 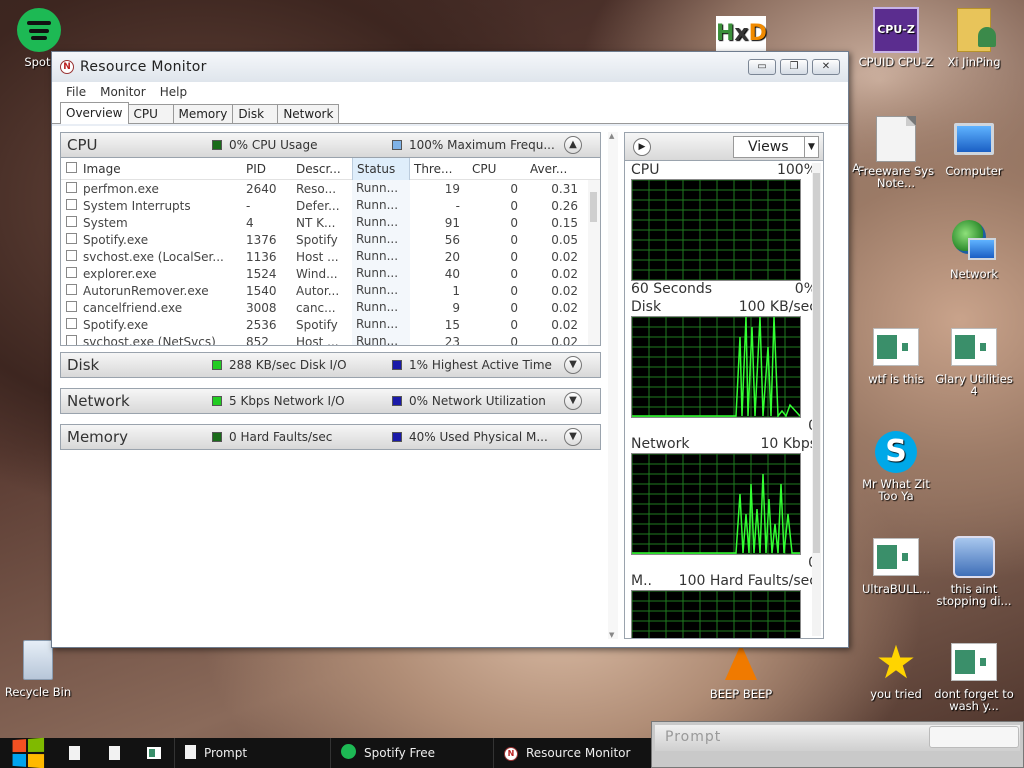 What do you see at coordinates (154, 753) in the screenshot?
I see `quicklaunch-app` at bounding box center [154, 753].